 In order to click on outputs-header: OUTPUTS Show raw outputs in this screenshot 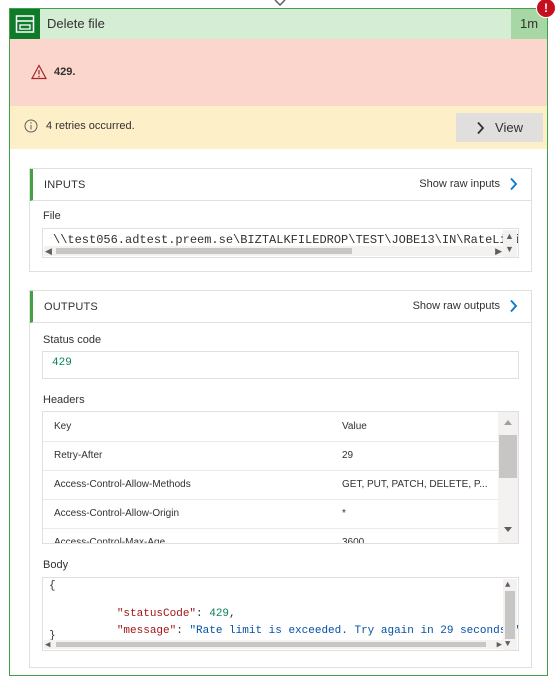, I will do `click(280, 307)`.